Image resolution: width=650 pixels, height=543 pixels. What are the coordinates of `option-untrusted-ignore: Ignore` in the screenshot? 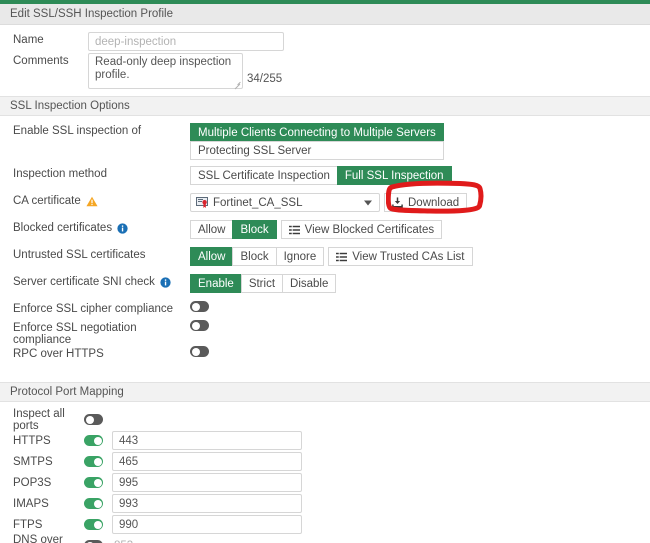 It's located at (300, 256).